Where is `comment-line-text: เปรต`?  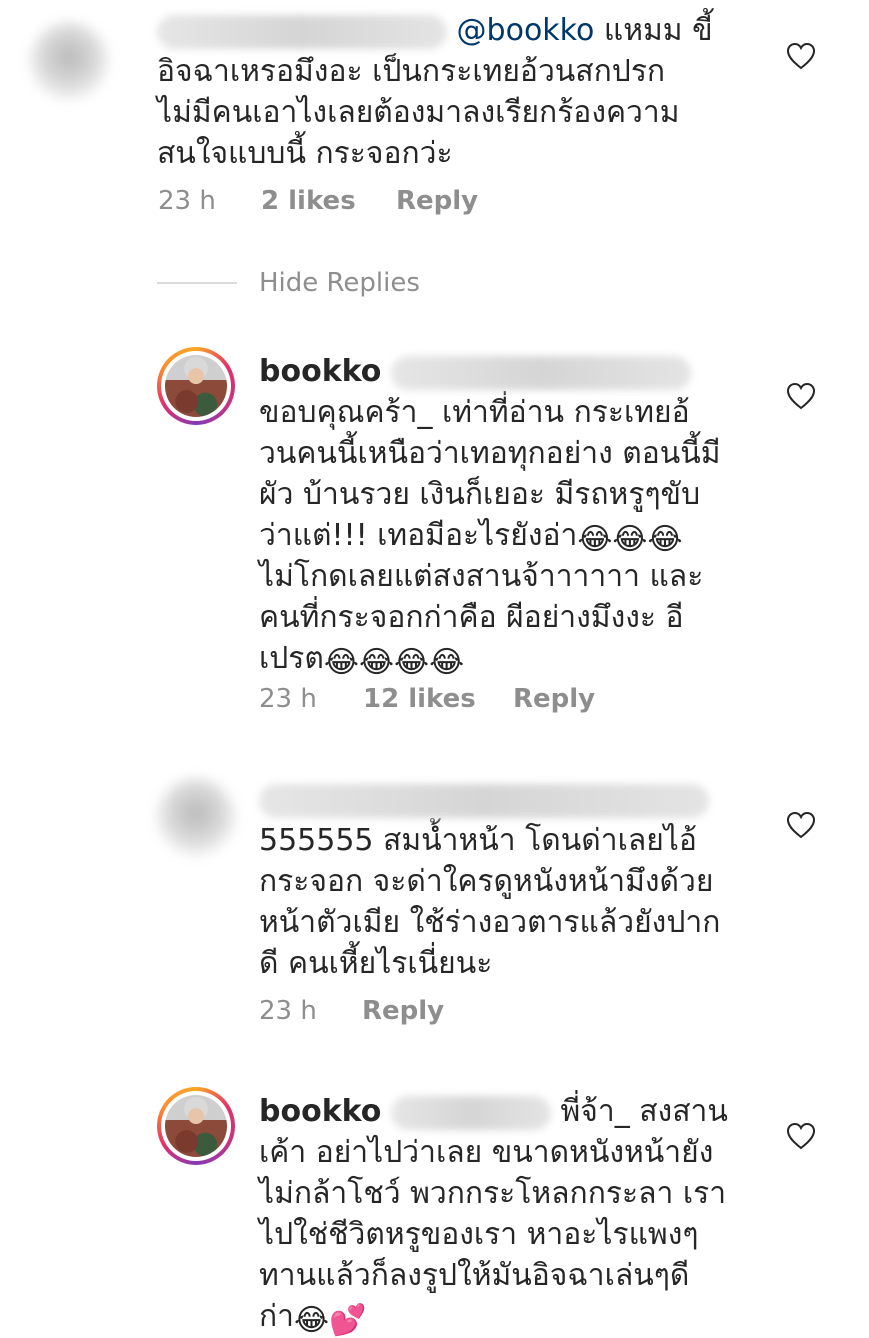
comment-line-text: เปรต is located at coordinates (291, 658).